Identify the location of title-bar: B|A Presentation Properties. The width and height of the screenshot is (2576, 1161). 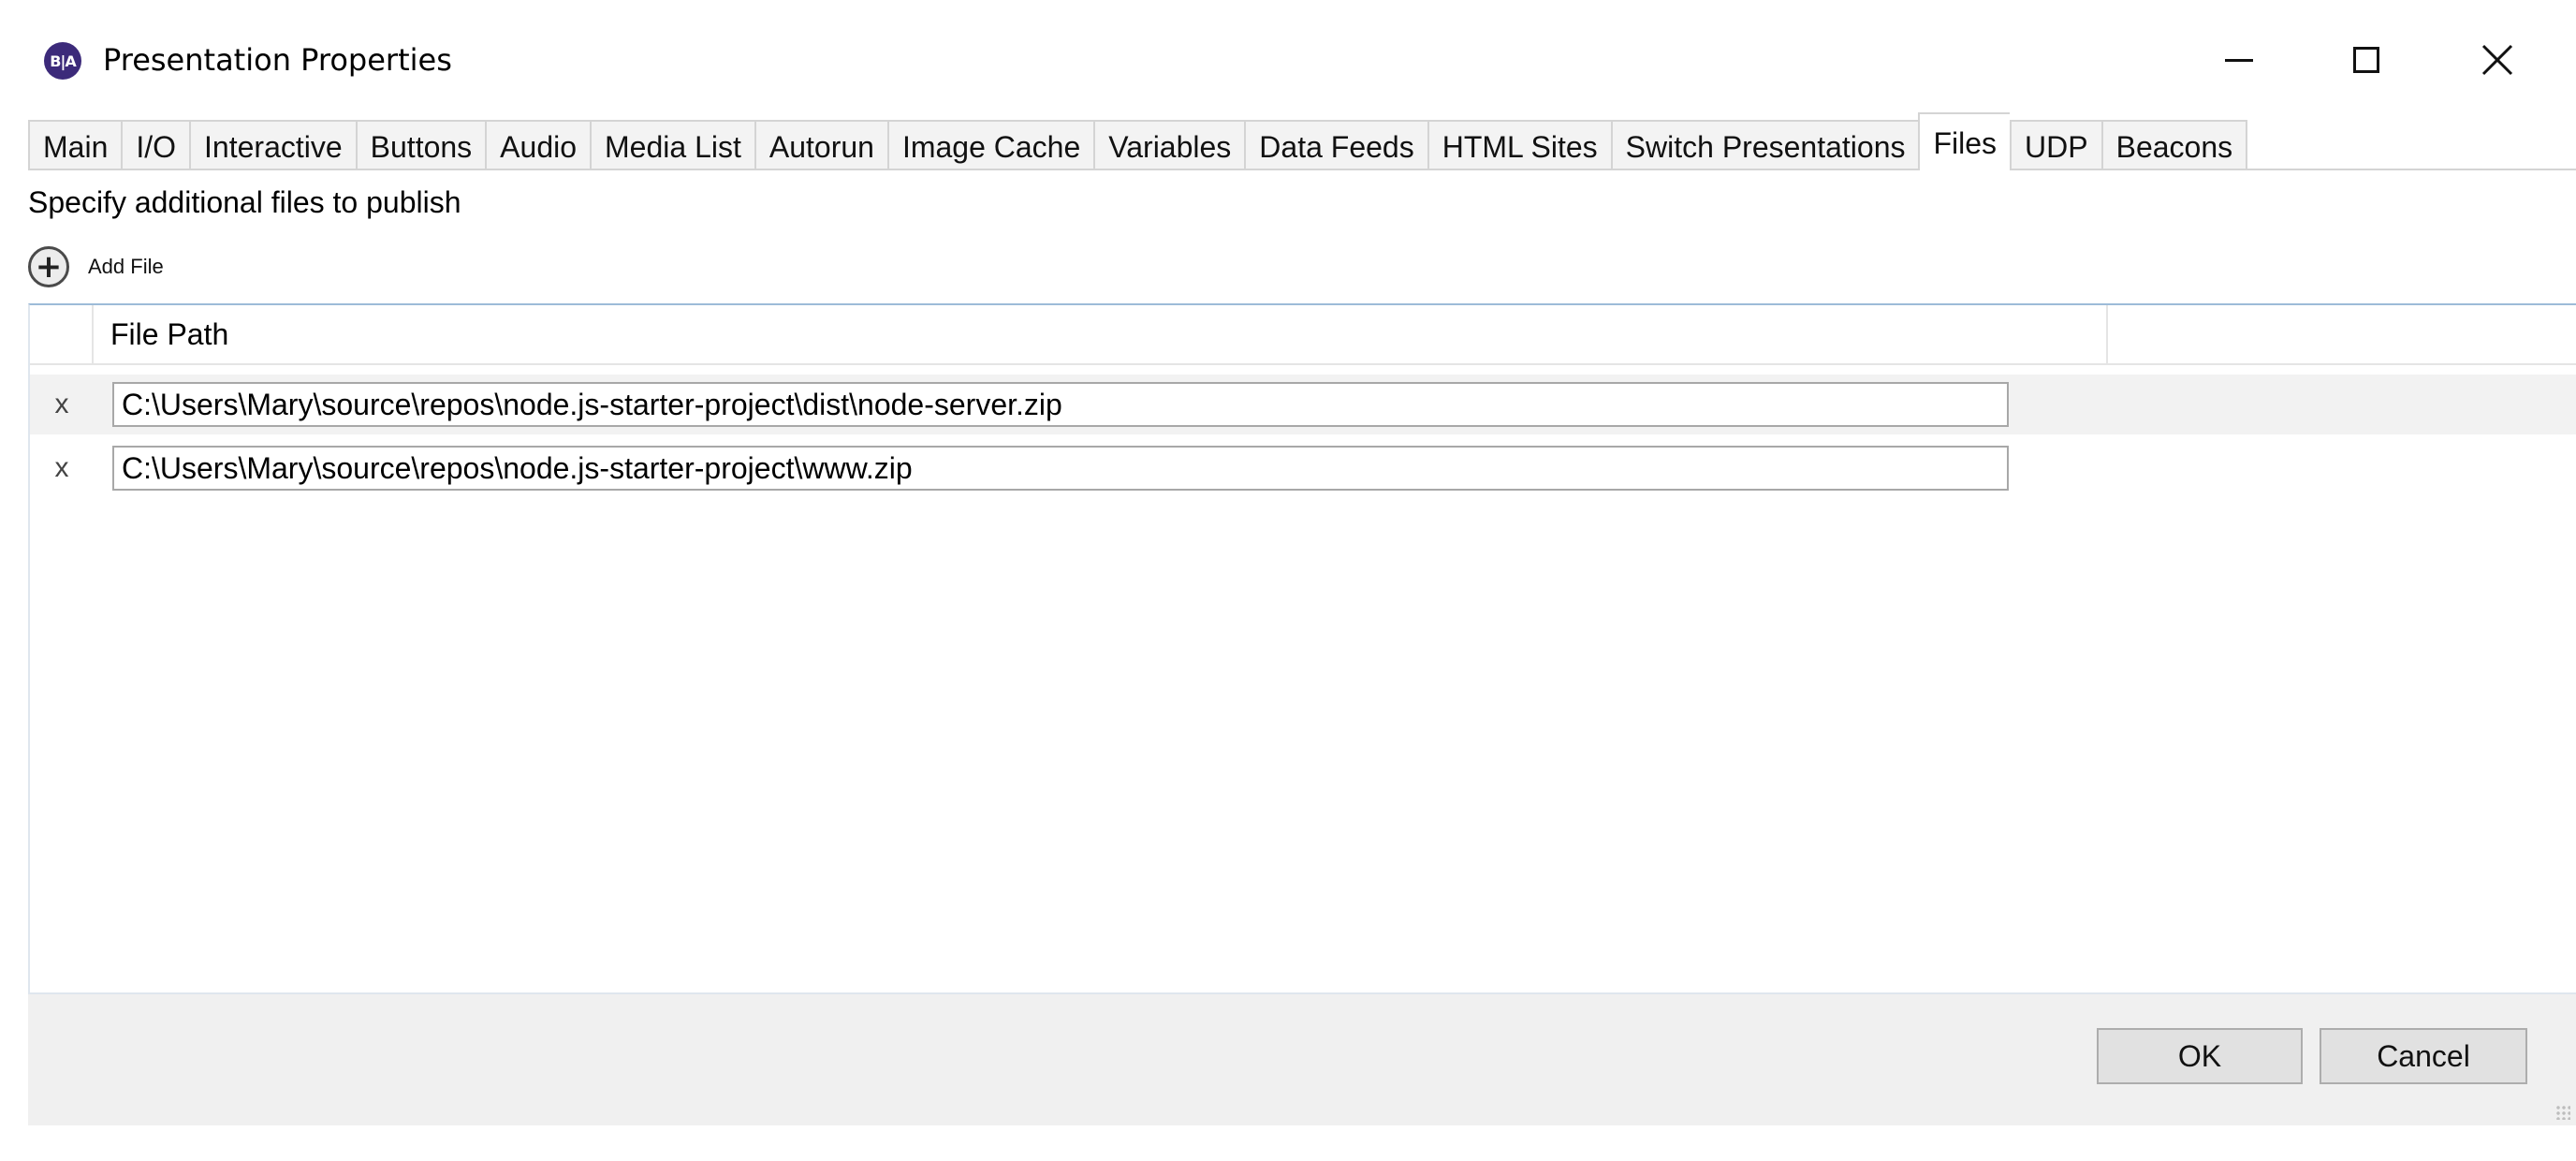
(1288, 58).